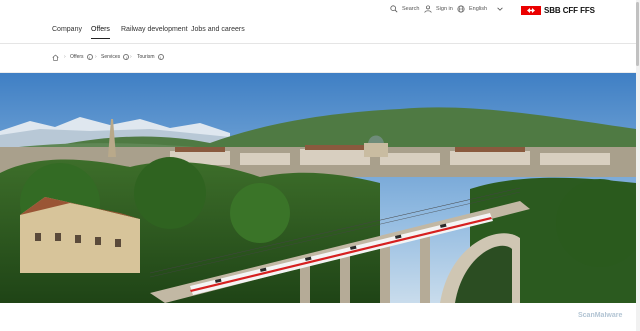 Image resolution: width=640 pixels, height=331 pixels. Describe the element at coordinates (637, 34) in the screenshot. I see `scrollbar-thumb` at that location.